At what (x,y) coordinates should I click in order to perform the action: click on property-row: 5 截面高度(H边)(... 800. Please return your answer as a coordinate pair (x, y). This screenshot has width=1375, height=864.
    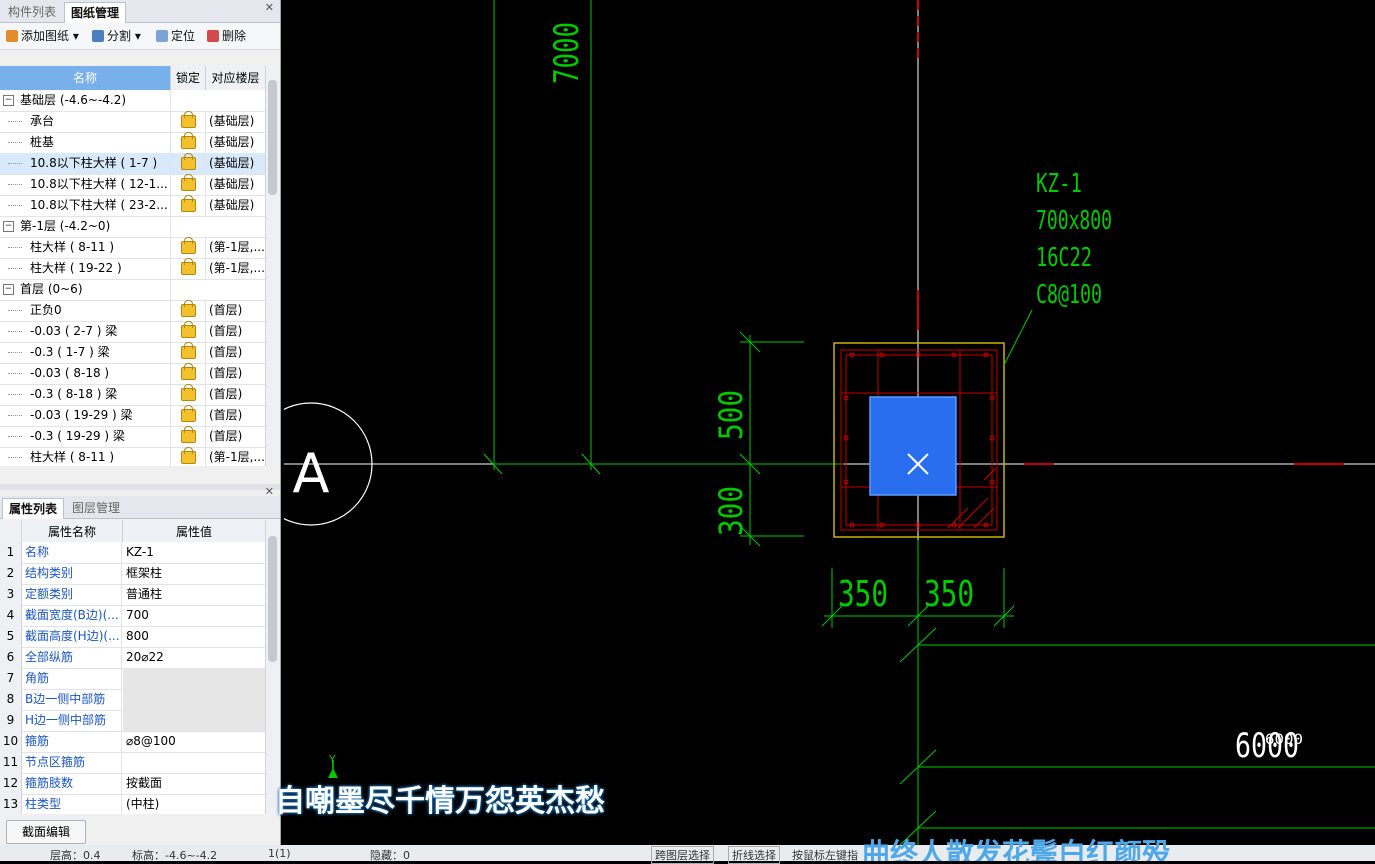
    Looking at the image, I should click on (132, 637).